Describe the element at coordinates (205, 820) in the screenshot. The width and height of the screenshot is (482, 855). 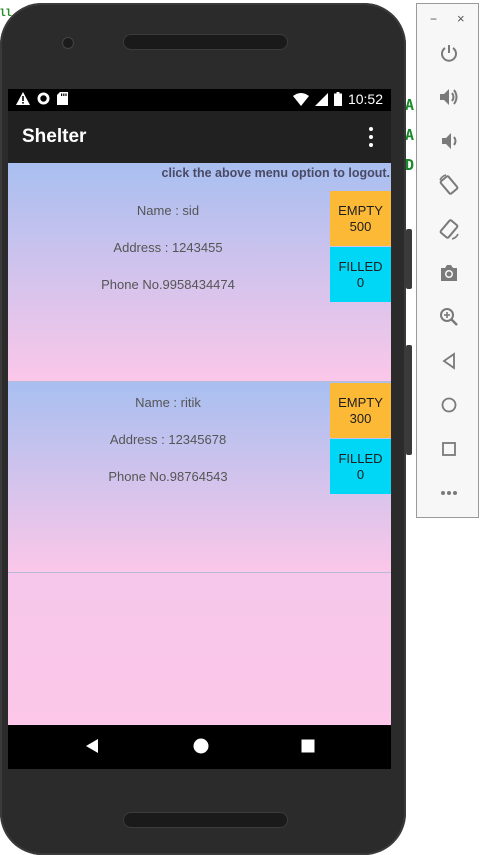
I see `bottom-speaker` at that location.